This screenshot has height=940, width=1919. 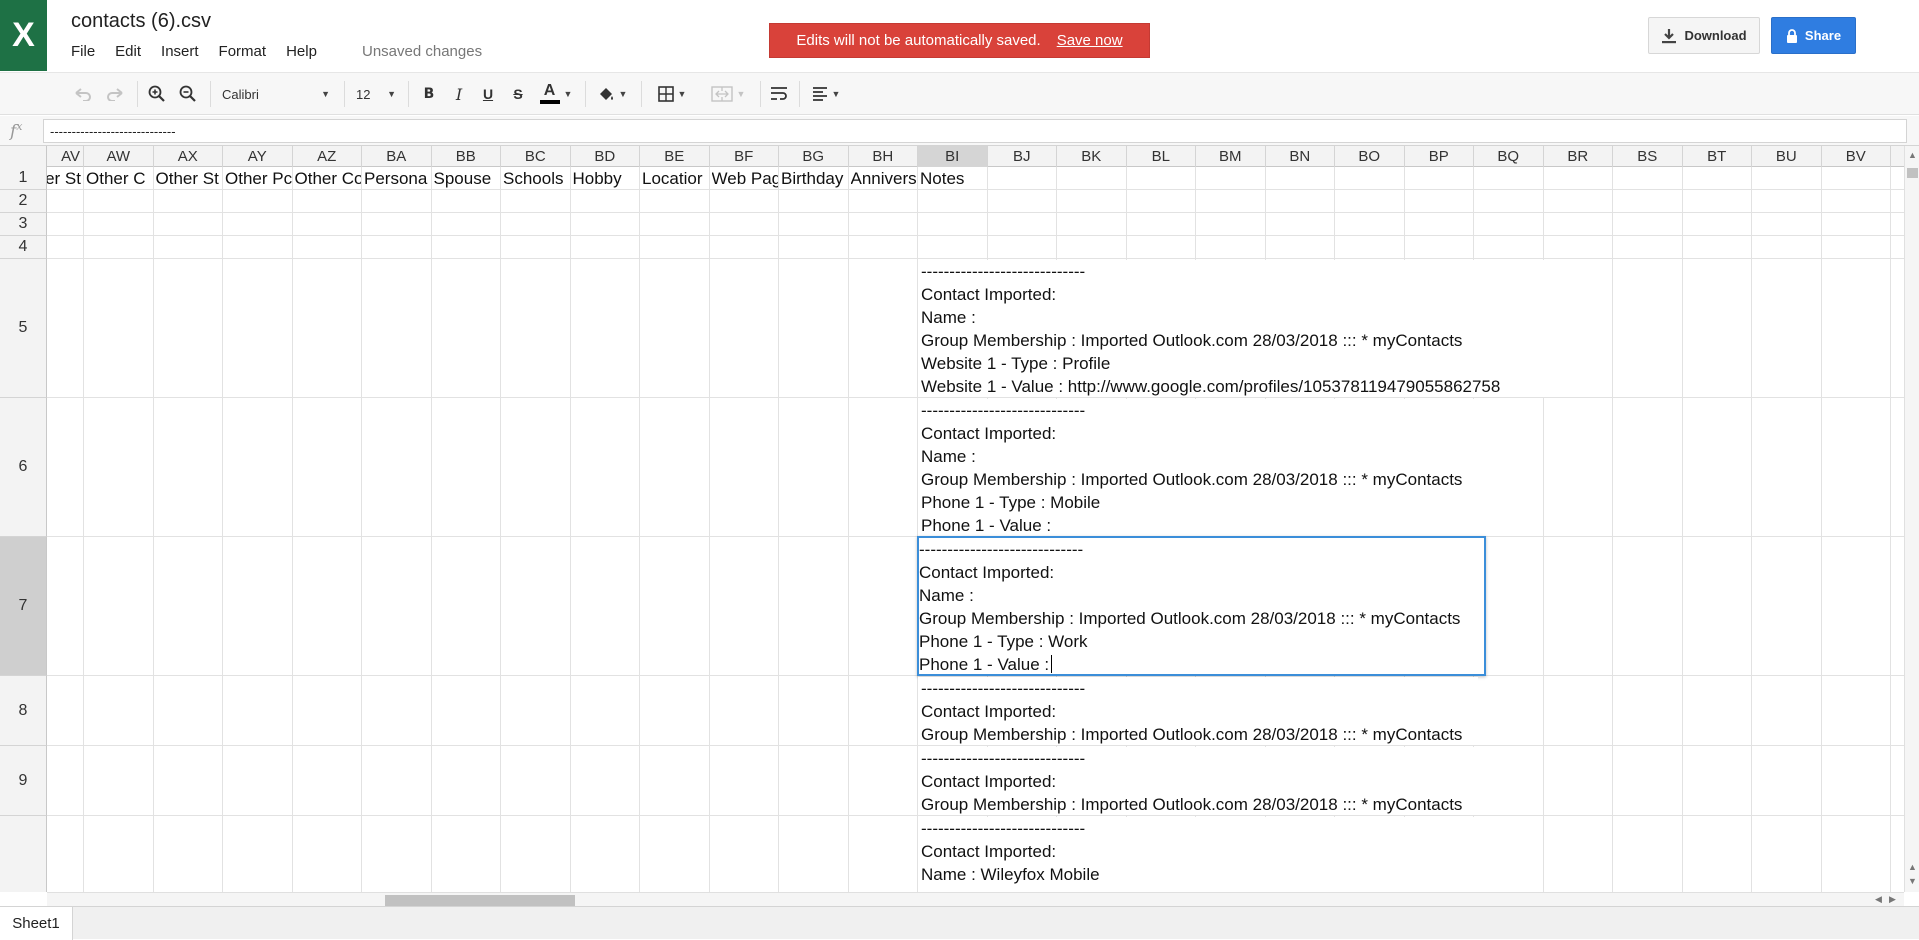 I want to click on column-header-bf: BF, so click(x=744, y=156).